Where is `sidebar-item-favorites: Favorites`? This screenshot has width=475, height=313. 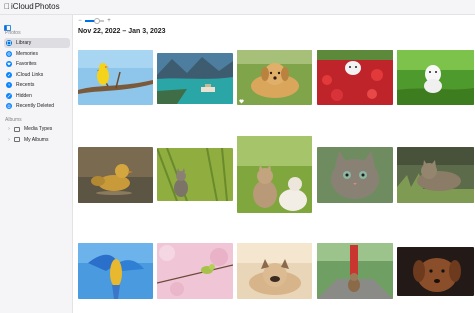 sidebar-item-favorites: Favorites is located at coordinates (37, 64).